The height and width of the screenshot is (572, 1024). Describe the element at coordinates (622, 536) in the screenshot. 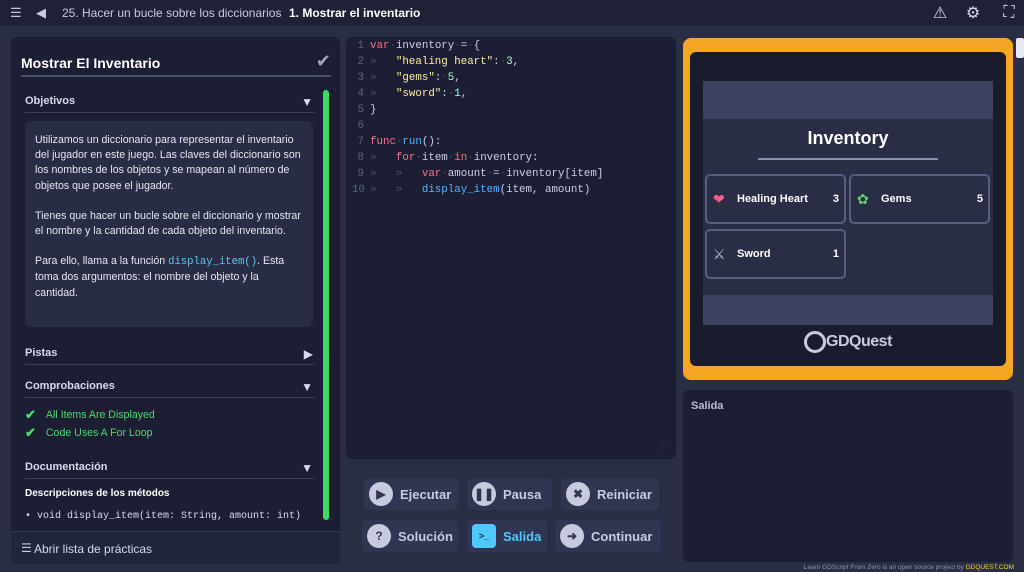

I see `continue-button-label: Continuar` at that location.